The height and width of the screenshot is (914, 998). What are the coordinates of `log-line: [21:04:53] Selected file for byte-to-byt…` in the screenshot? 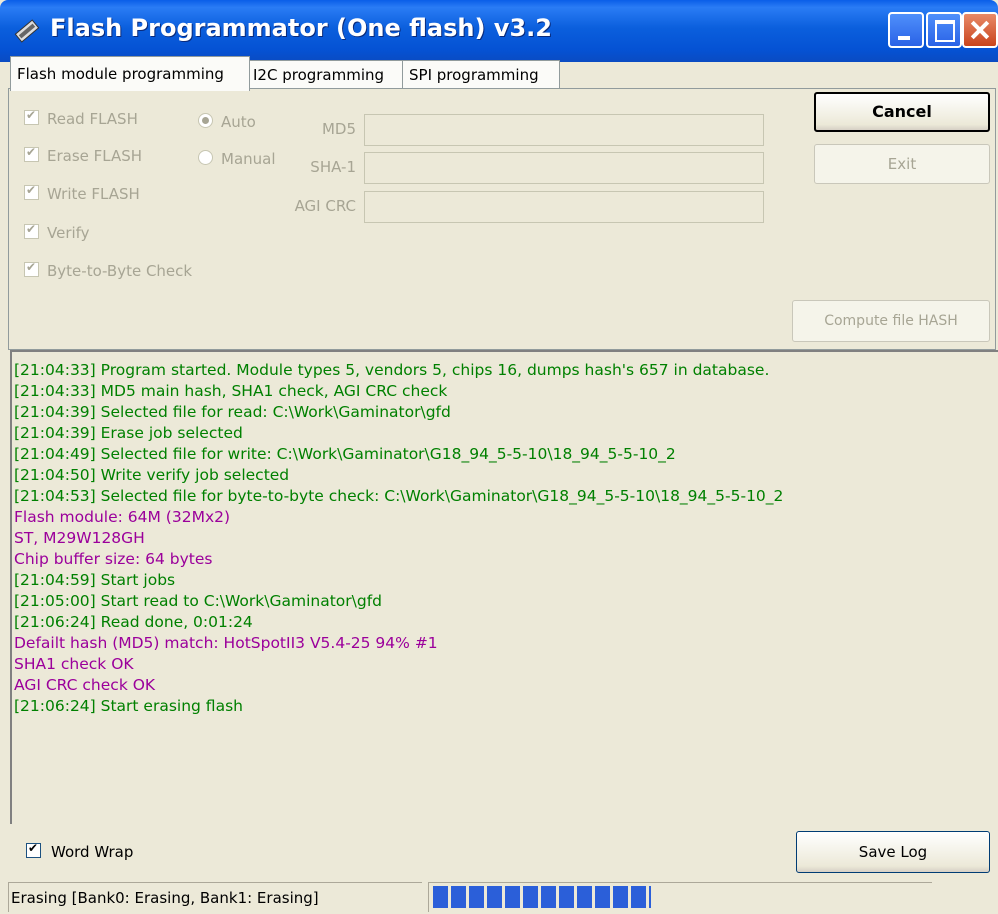 It's located at (399, 496).